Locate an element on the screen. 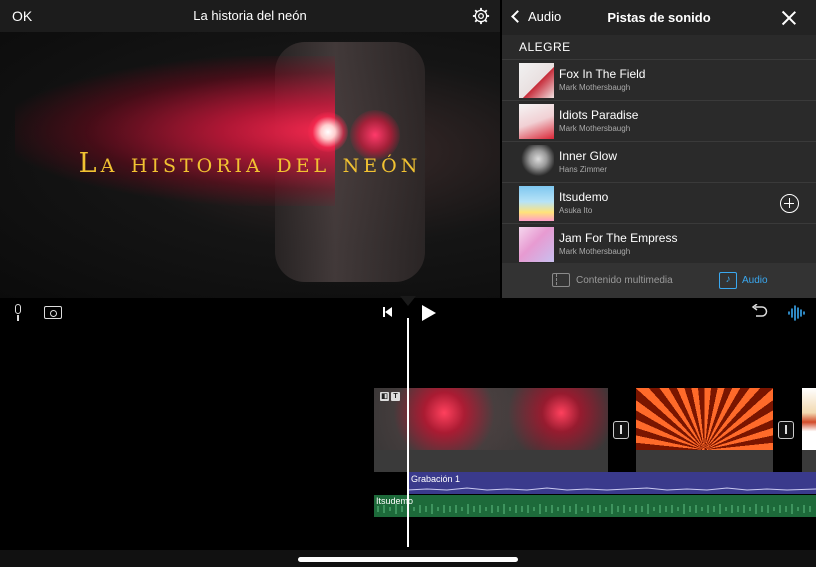 This screenshot has width=816, height=567. home-indicator is located at coordinates (408, 559).